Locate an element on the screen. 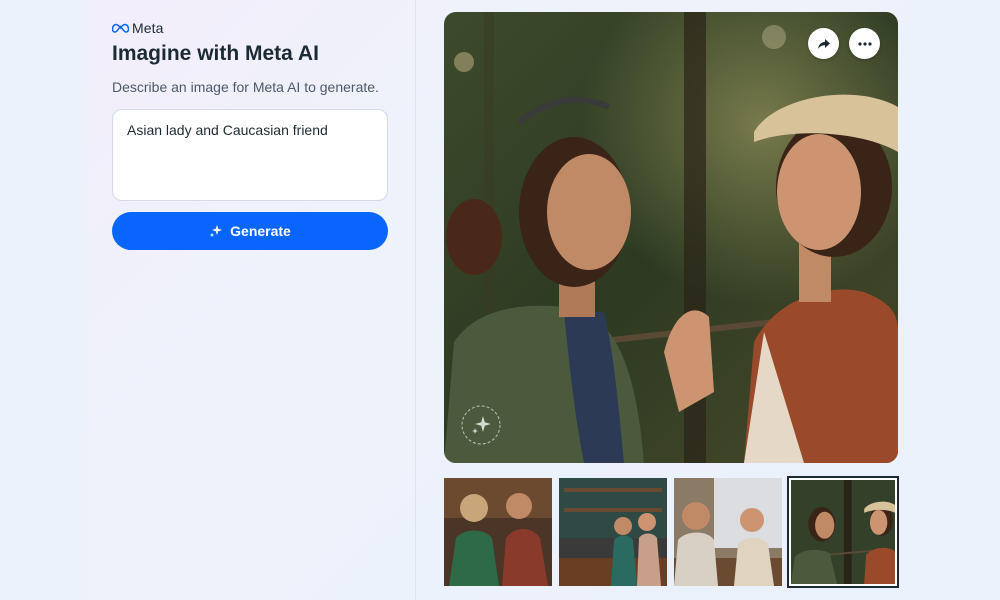  thumbnail-3-image is located at coordinates (728, 532).